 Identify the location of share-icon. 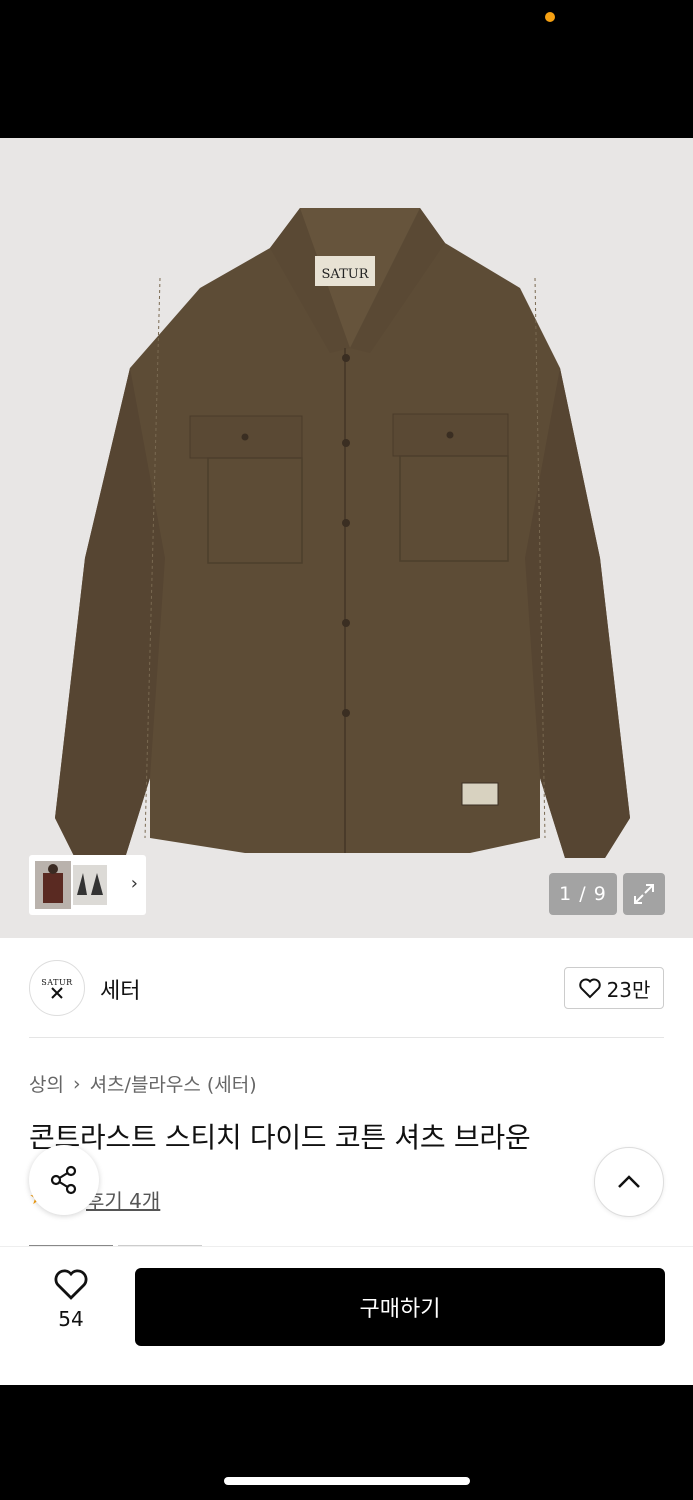
(63, 1180).